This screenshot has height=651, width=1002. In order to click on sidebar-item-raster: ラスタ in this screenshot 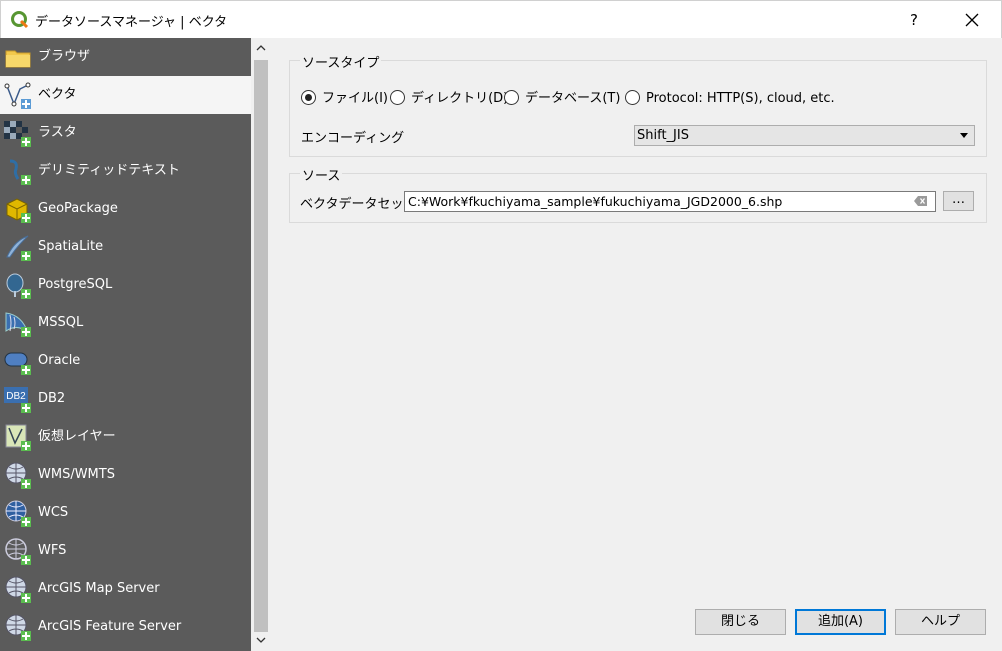, I will do `click(125, 133)`.